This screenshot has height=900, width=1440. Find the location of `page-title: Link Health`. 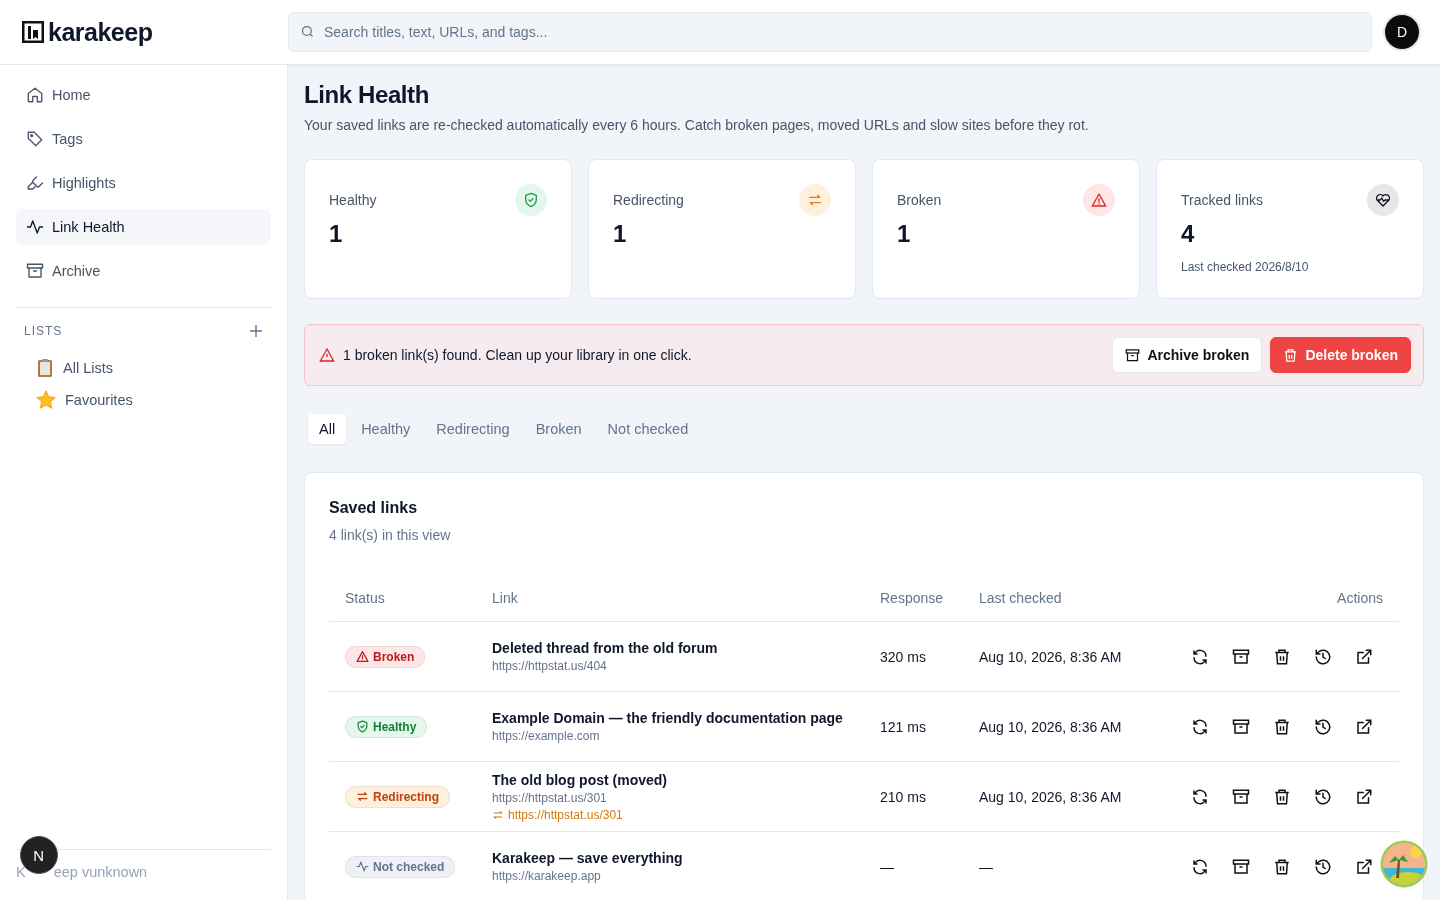

page-title: Link Health is located at coordinates (367, 95).